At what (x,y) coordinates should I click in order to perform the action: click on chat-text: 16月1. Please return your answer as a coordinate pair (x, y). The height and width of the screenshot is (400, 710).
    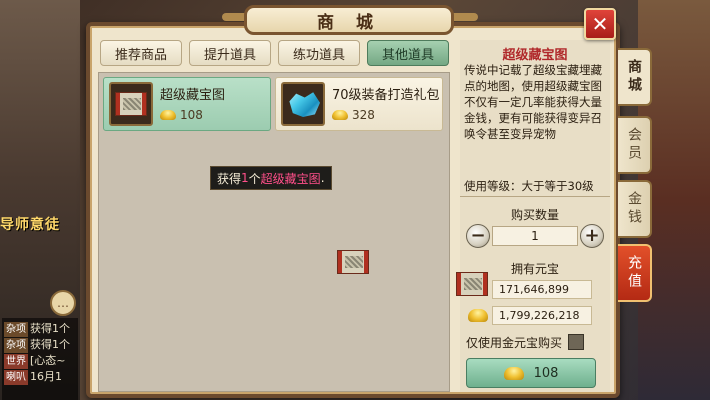
    Looking at the image, I should click on (46, 376).